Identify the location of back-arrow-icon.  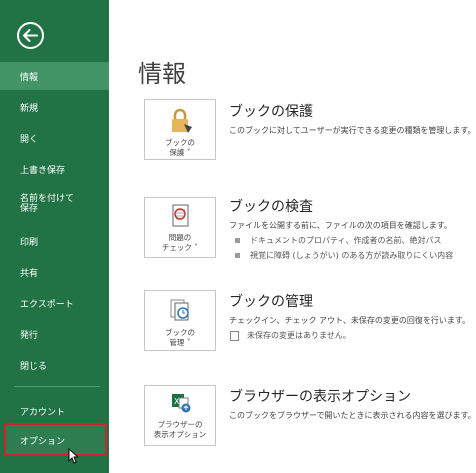
(30, 35).